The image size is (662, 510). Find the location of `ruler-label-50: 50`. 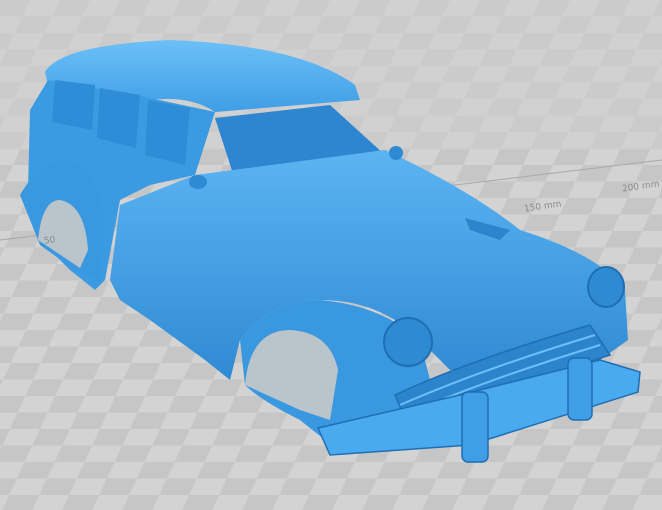

ruler-label-50: 50 is located at coordinates (50, 241).